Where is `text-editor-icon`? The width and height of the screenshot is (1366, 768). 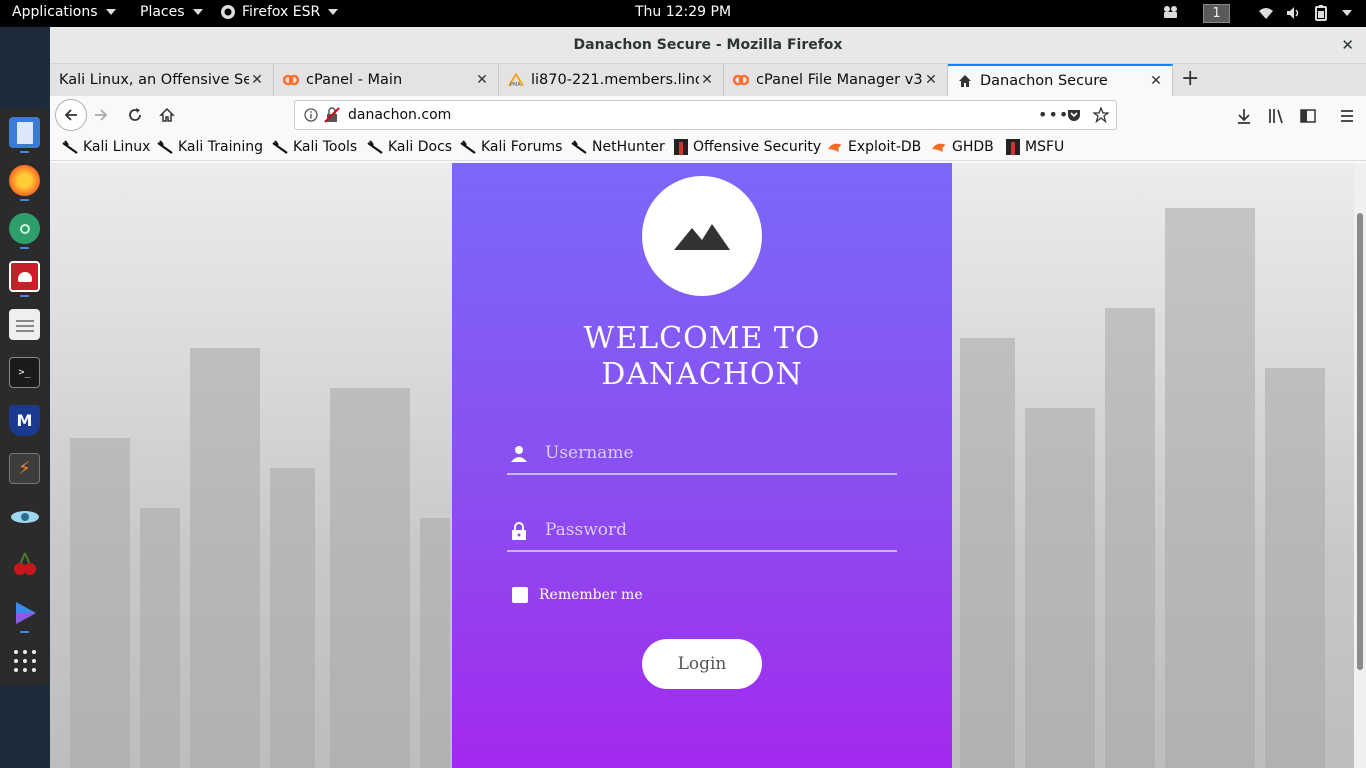
text-editor-icon is located at coordinates (24, 324).